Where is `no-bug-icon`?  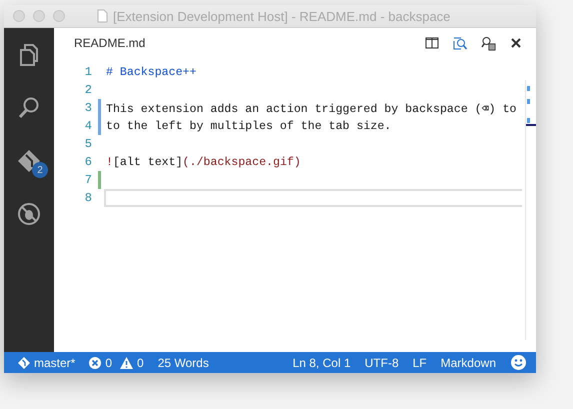
no-bug-icon is located at coordinates (29, 214).